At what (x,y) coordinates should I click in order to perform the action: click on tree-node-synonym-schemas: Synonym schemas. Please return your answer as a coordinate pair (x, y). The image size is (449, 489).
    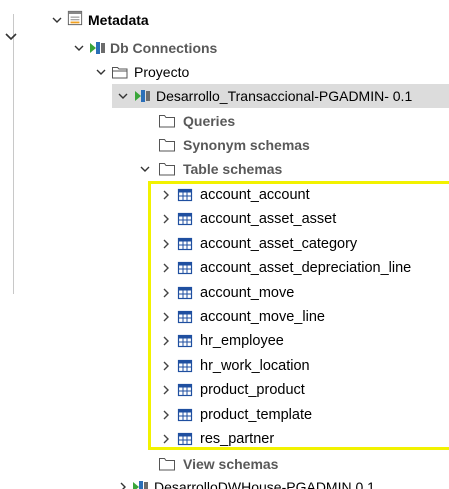
    Looking at the image, I should click on (224, 145).